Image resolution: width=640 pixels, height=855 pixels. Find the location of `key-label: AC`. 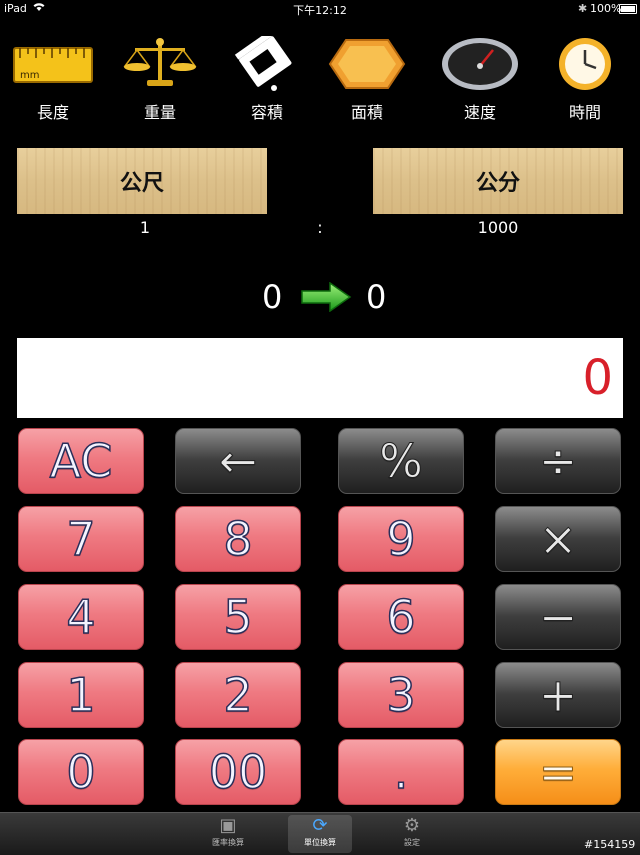

key-label: AC is located at coordinates (81, 461).